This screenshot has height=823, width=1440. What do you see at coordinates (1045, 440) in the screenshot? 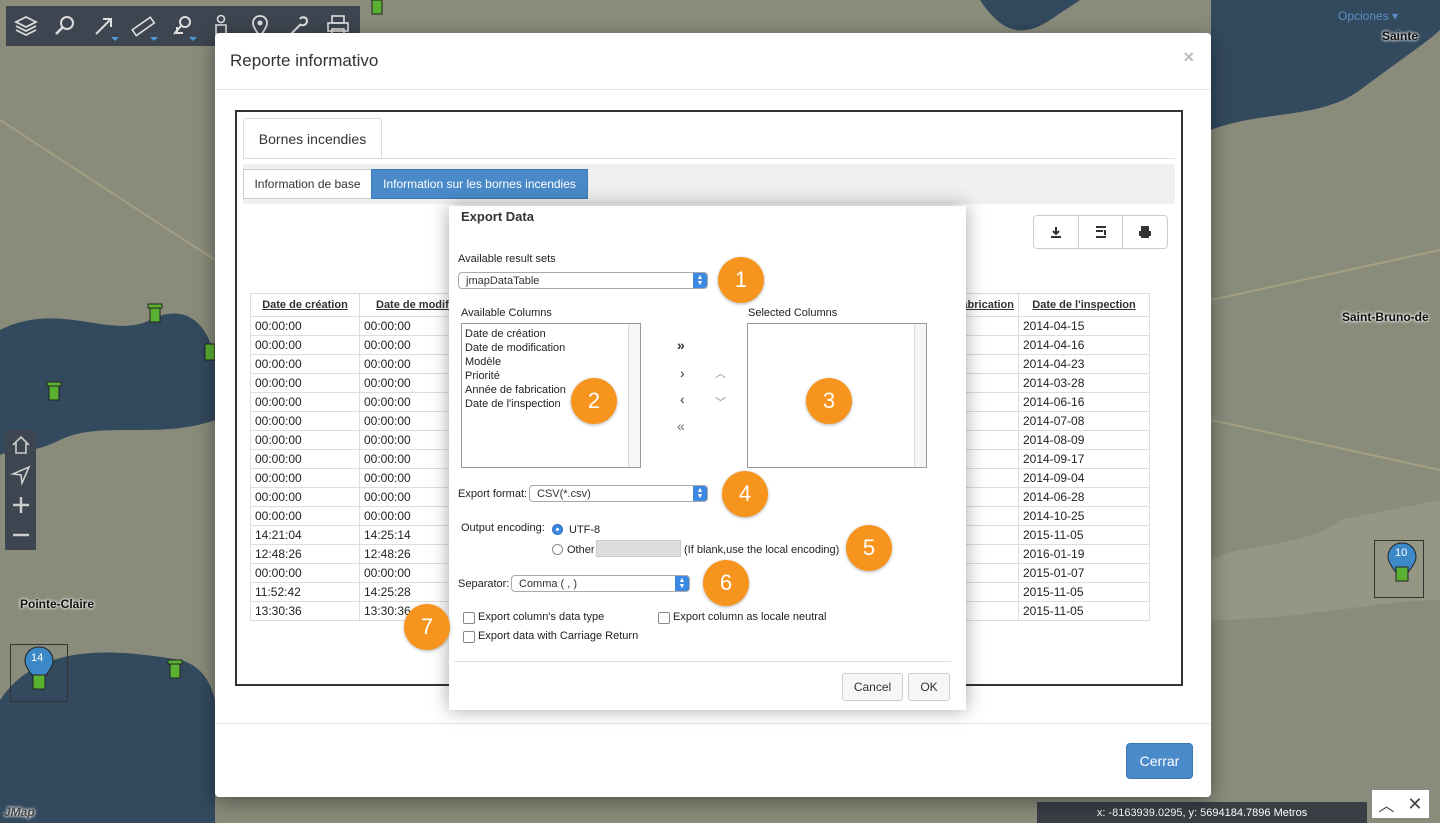
I see `table-row: 2014-08-09` at bounding box center [1045, 440].